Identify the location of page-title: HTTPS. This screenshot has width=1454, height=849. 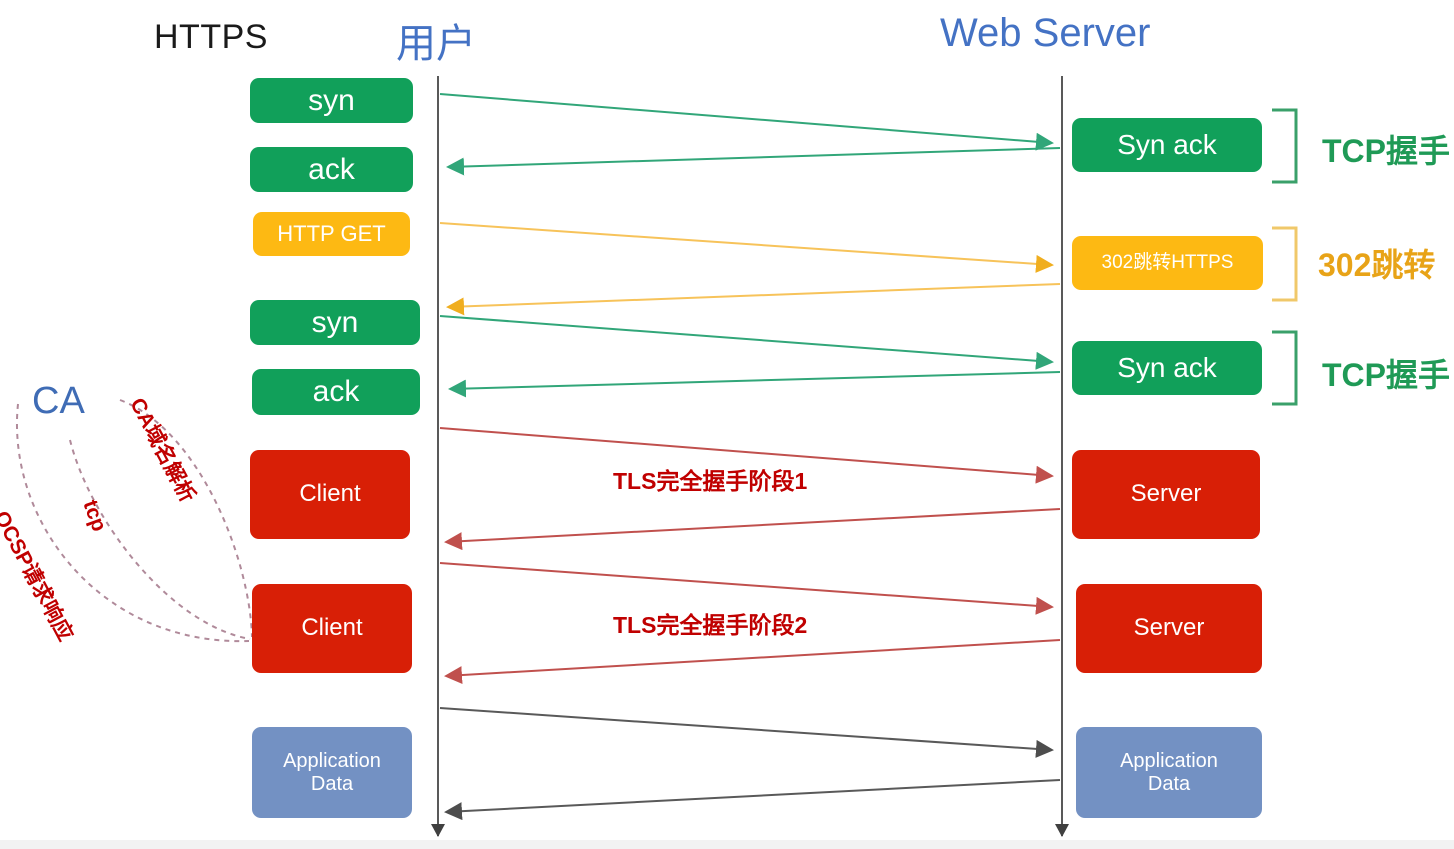
(211, 37).